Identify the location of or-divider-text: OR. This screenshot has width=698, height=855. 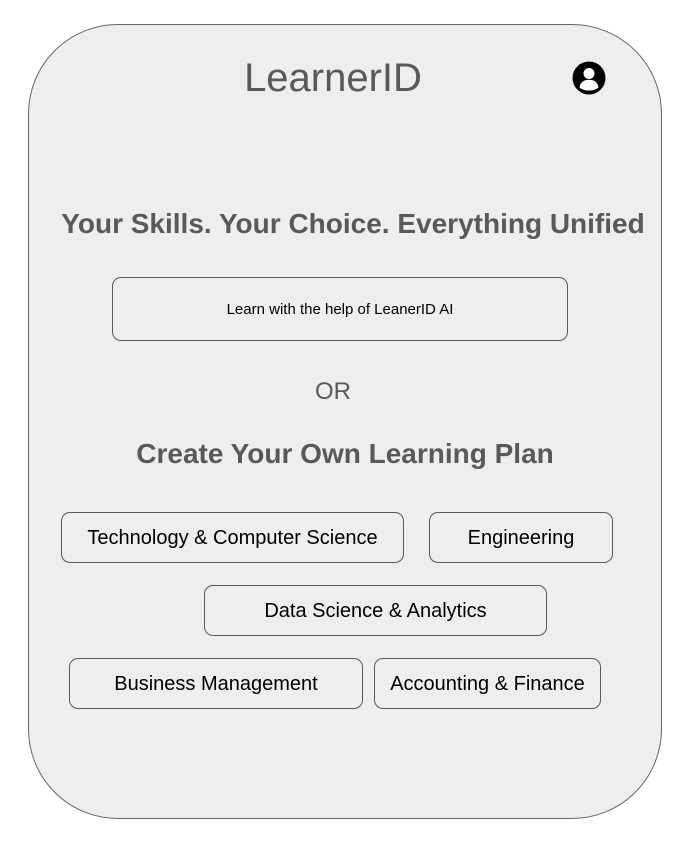
(333, 391).